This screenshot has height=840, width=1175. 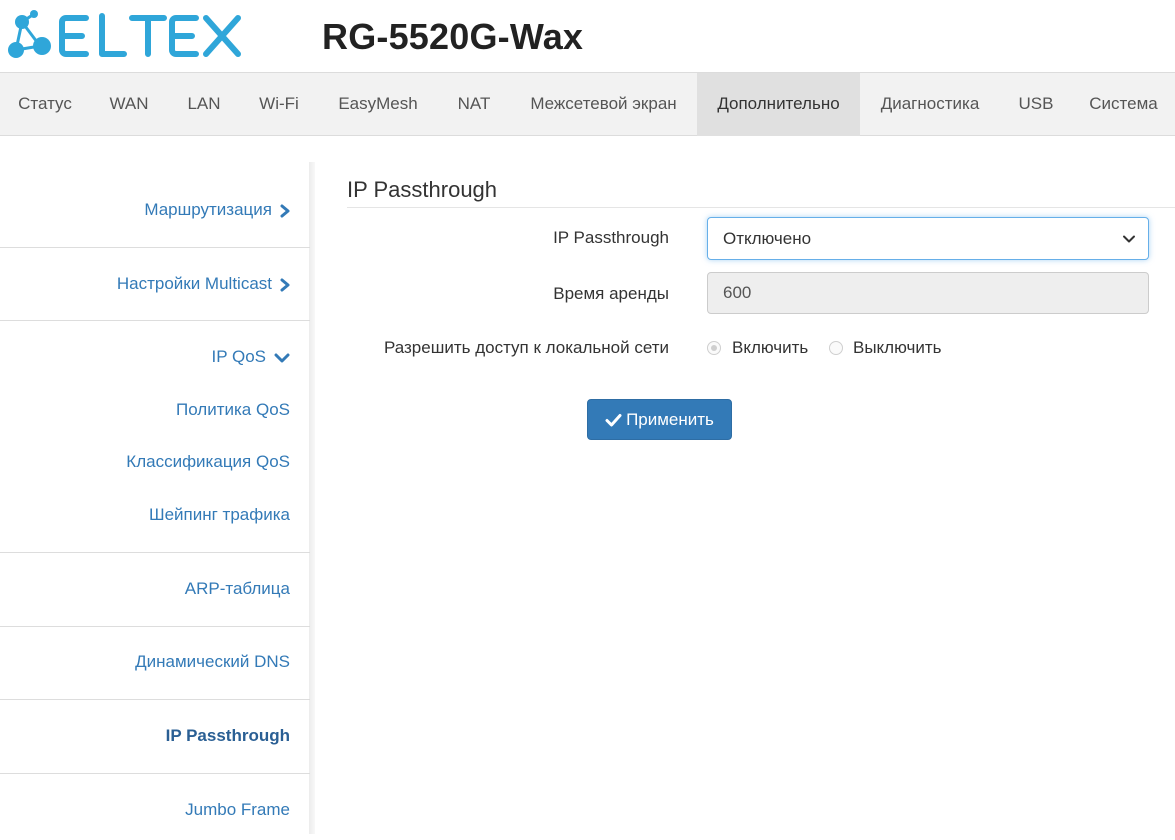 I want to click on sidebar-item-routing: Маршрутизация, so click(x=155, y=210).